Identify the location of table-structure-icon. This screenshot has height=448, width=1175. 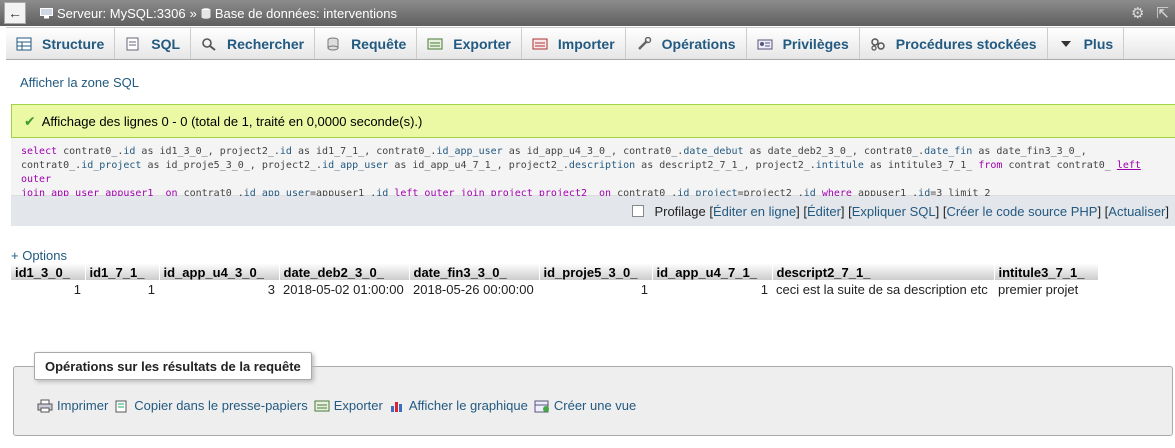
(24, 43).